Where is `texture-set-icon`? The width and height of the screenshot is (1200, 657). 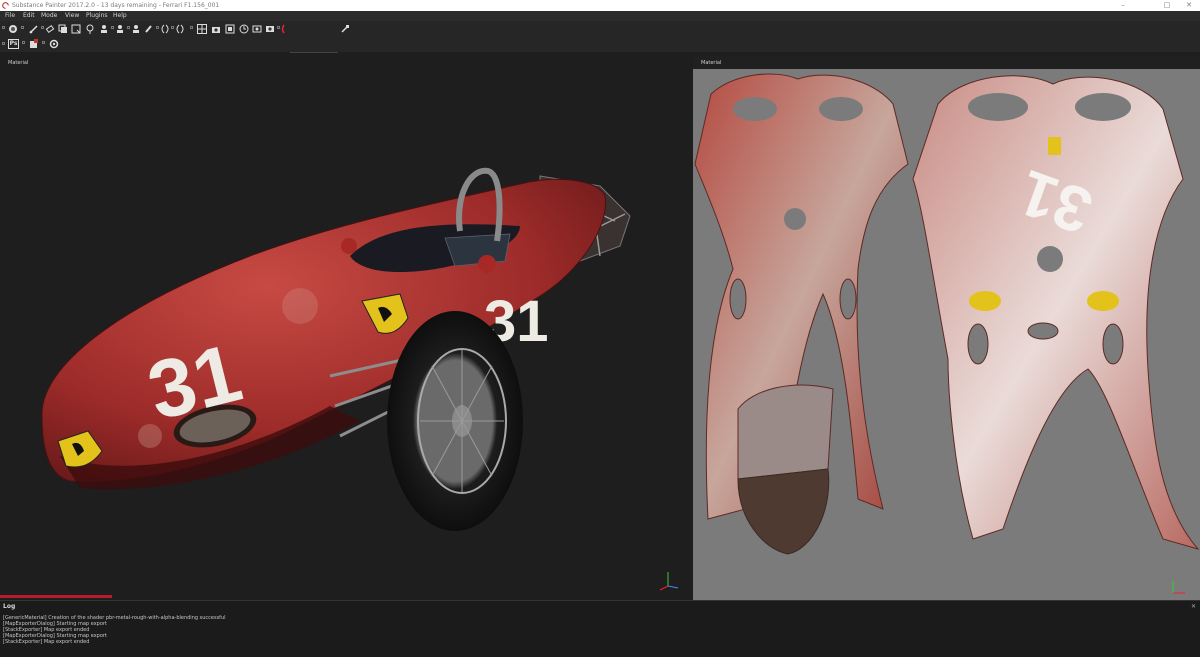
texture-set-icon is located at coordinates (230, 29).